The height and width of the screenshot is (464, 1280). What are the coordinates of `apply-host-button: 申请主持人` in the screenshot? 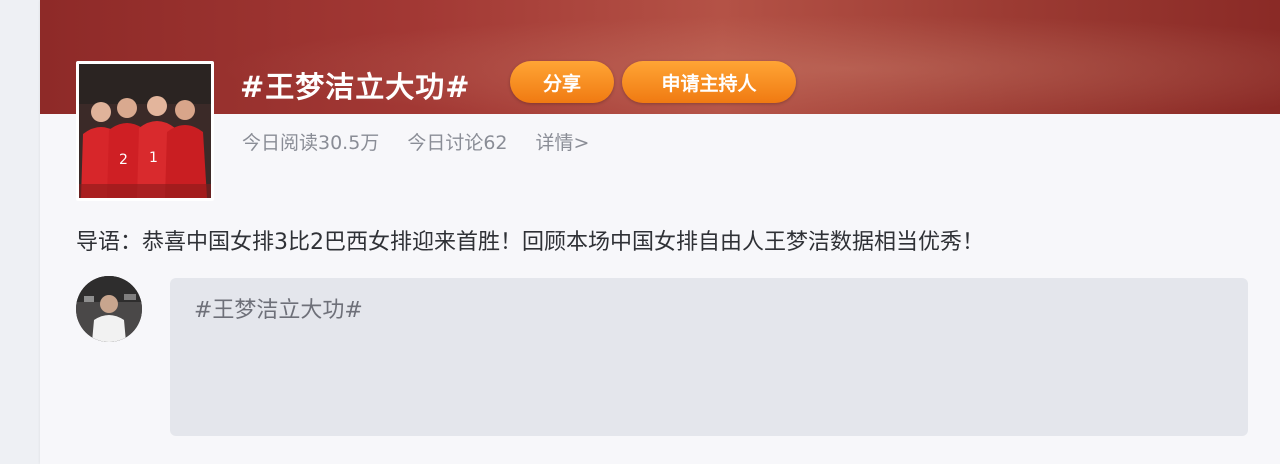 It's located at (709, 82).